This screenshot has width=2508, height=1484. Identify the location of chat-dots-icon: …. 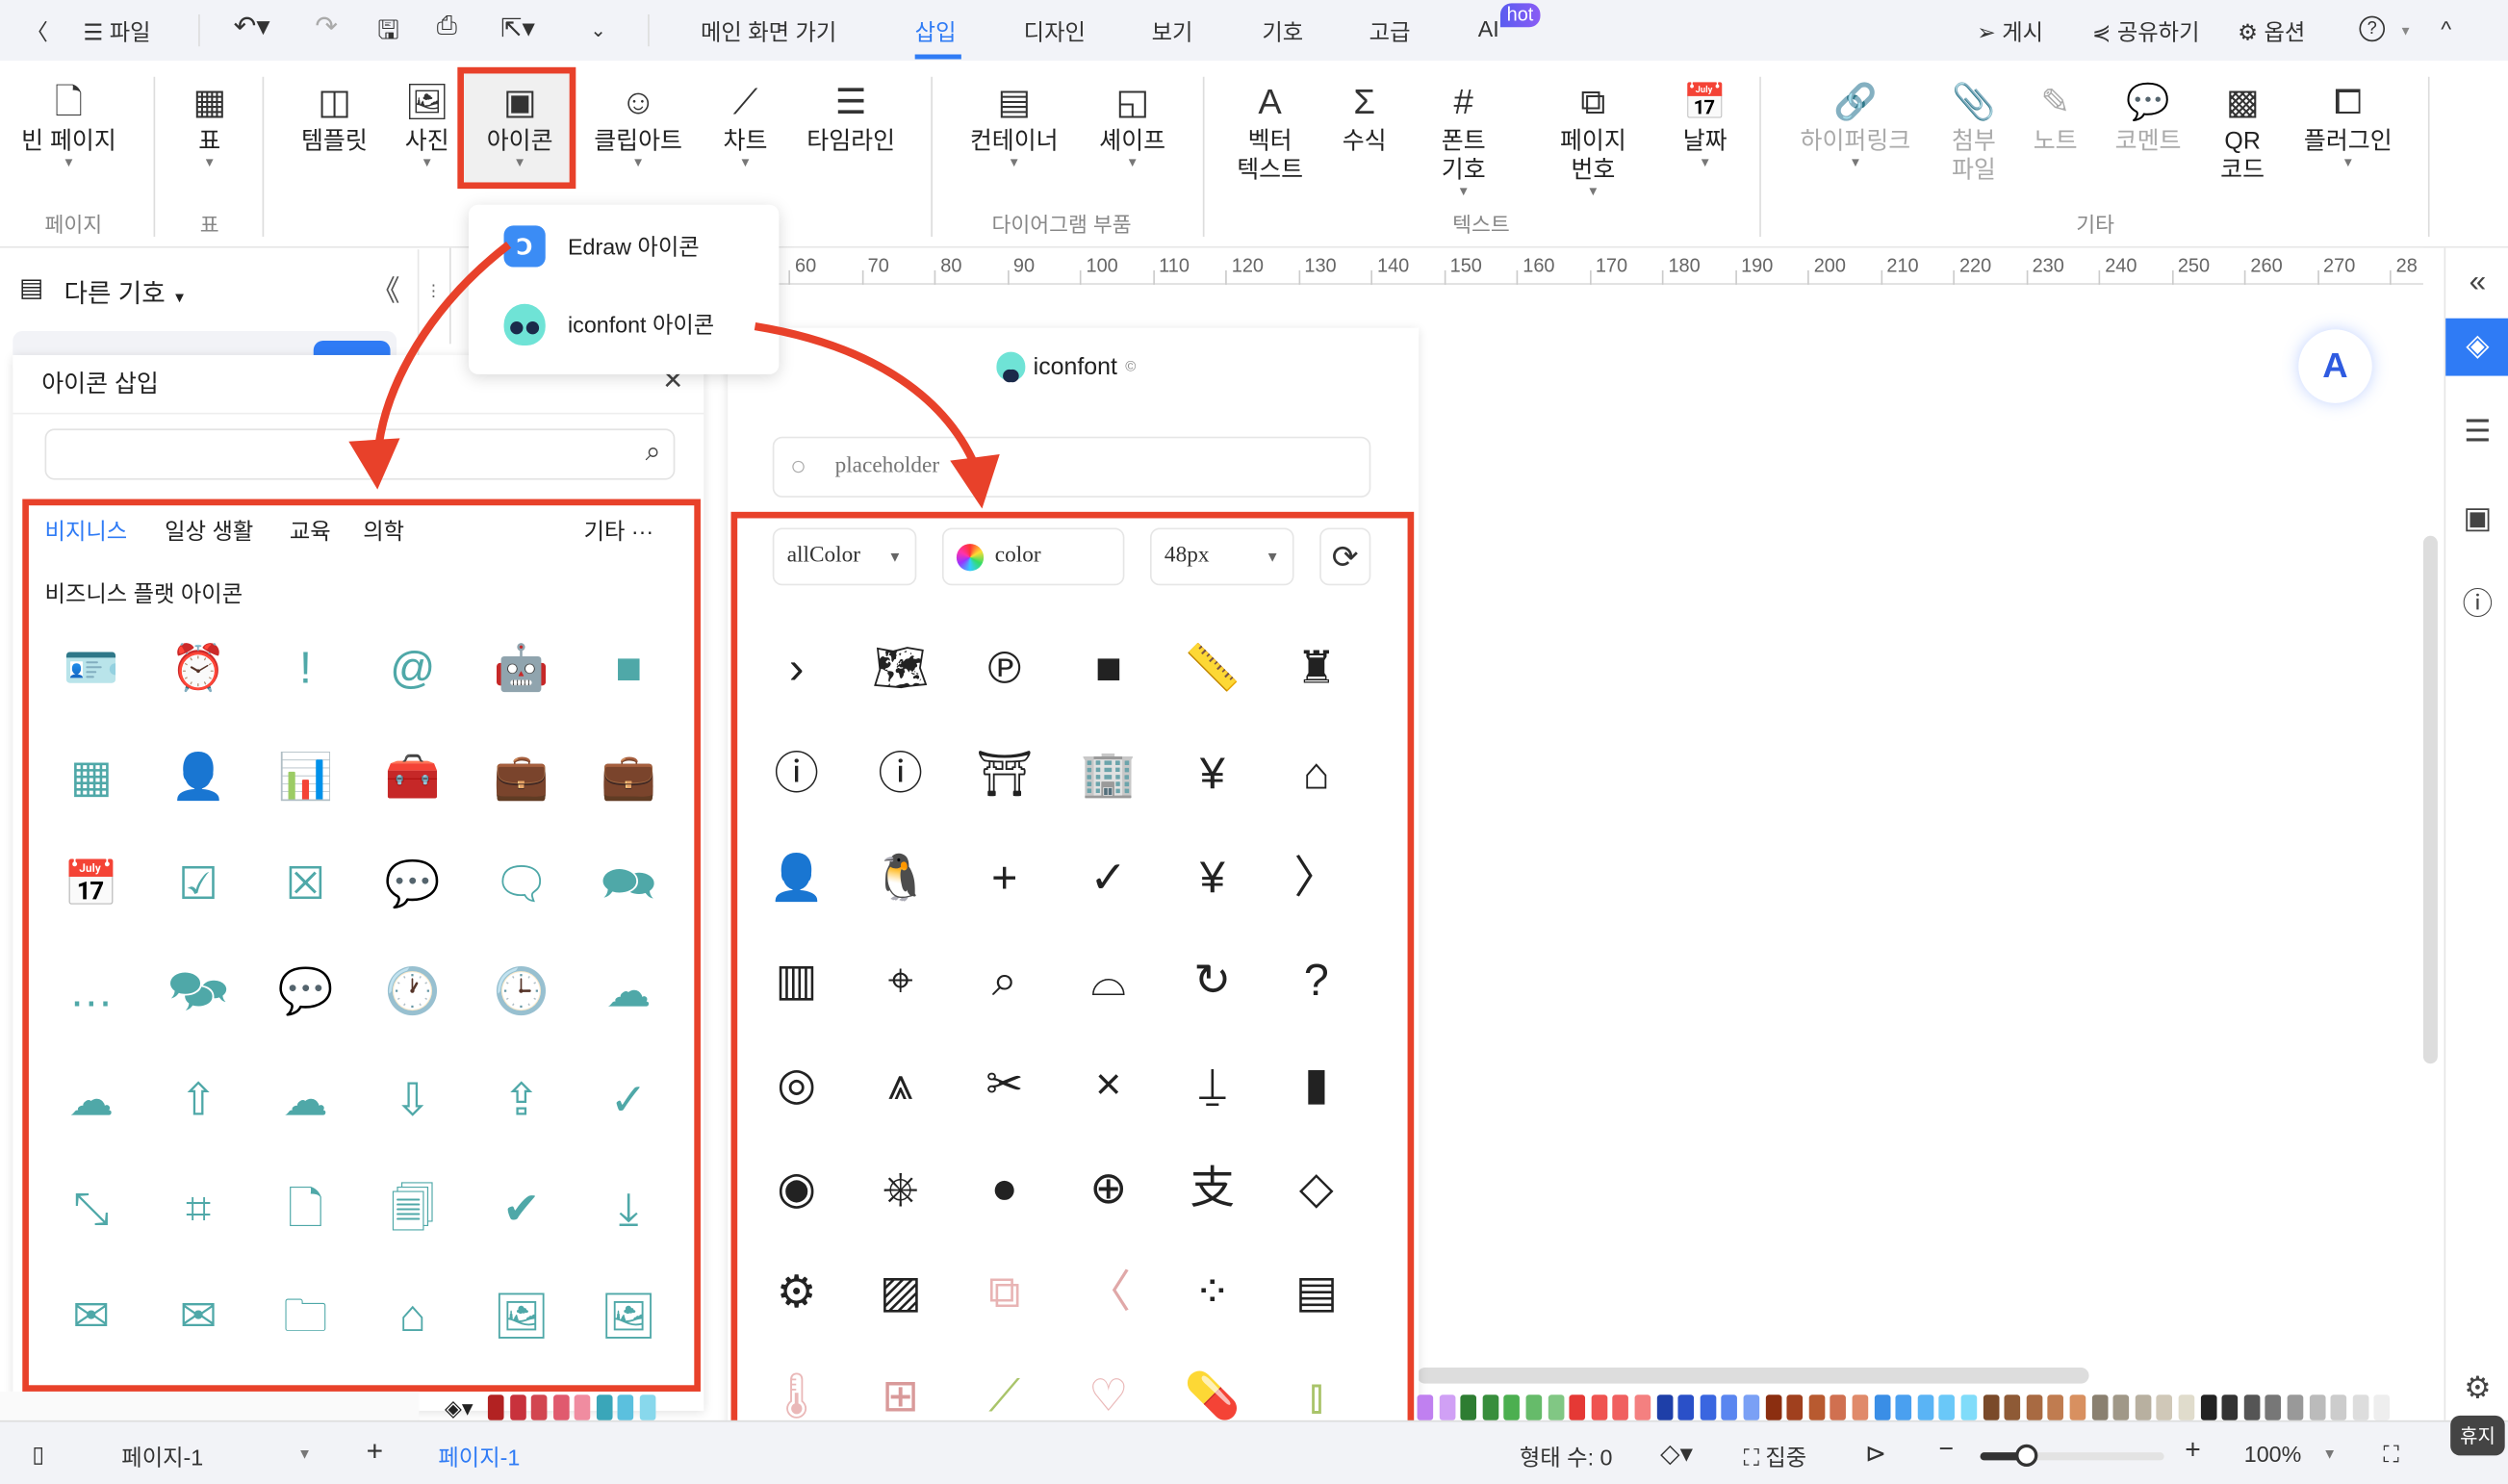
(90, 991).